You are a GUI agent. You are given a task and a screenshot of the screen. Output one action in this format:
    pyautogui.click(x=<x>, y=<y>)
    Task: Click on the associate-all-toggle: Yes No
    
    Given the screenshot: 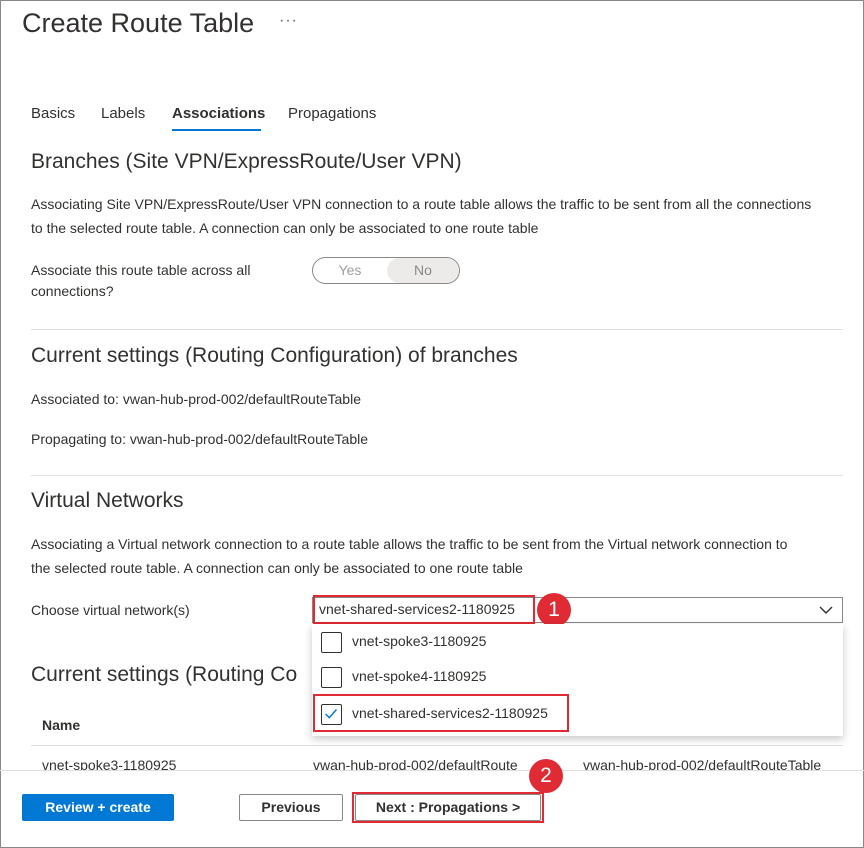 What is the action you would take?
    pyautogui.click(x=386, y=270)
    